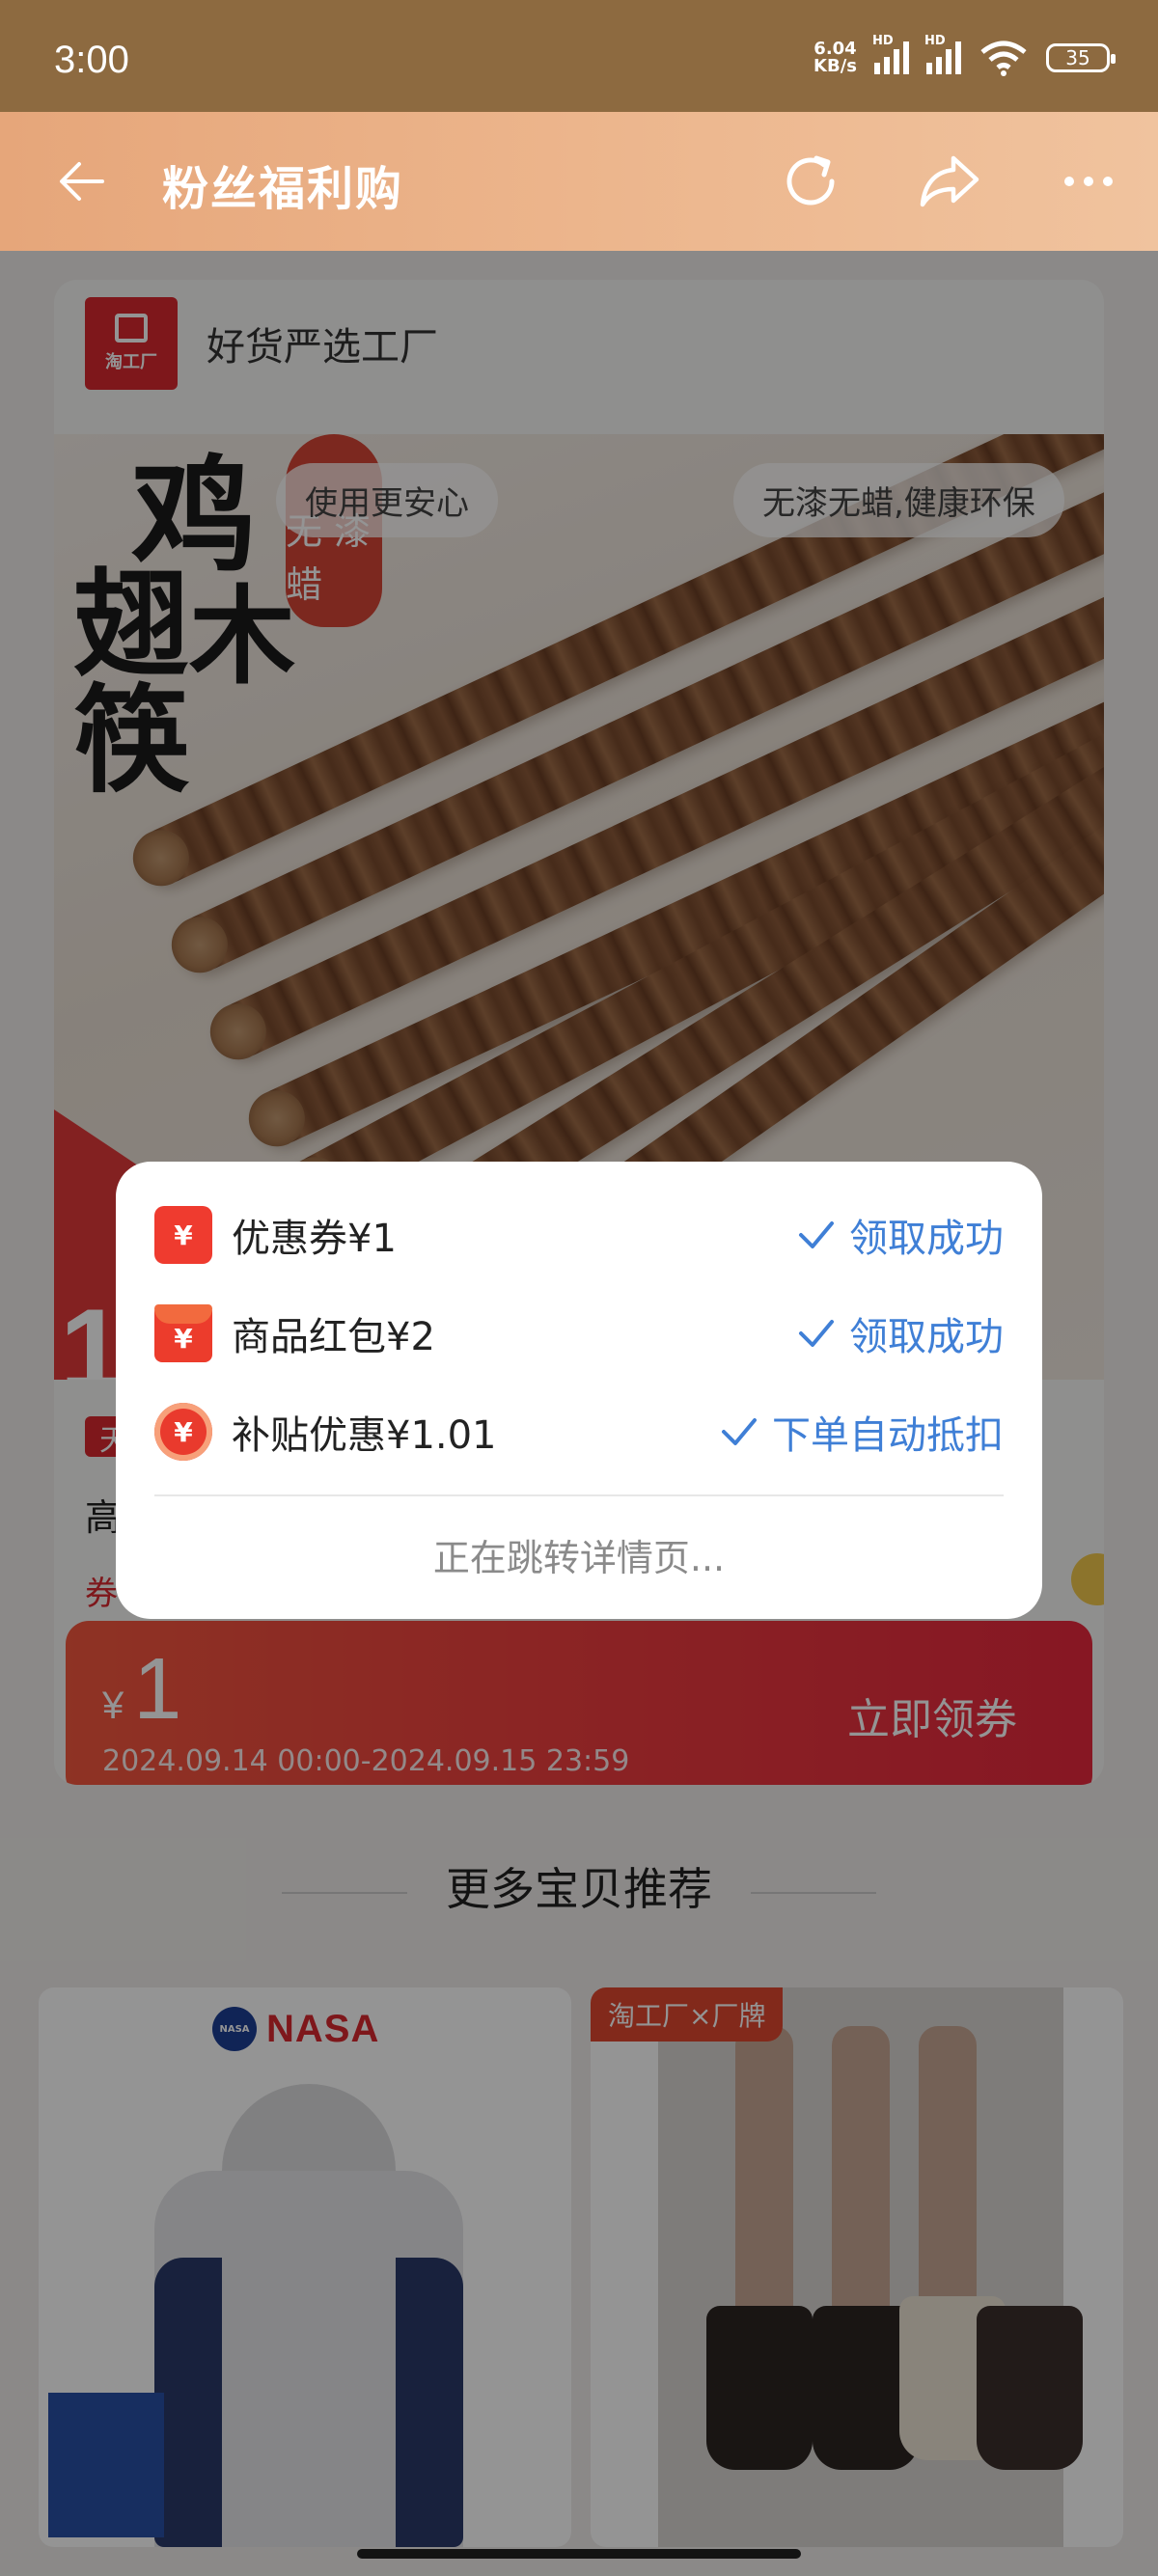 Image resolution: width=1158 pixels, height=2576 pixels. I want to click on share-icon, so click(949, 182).